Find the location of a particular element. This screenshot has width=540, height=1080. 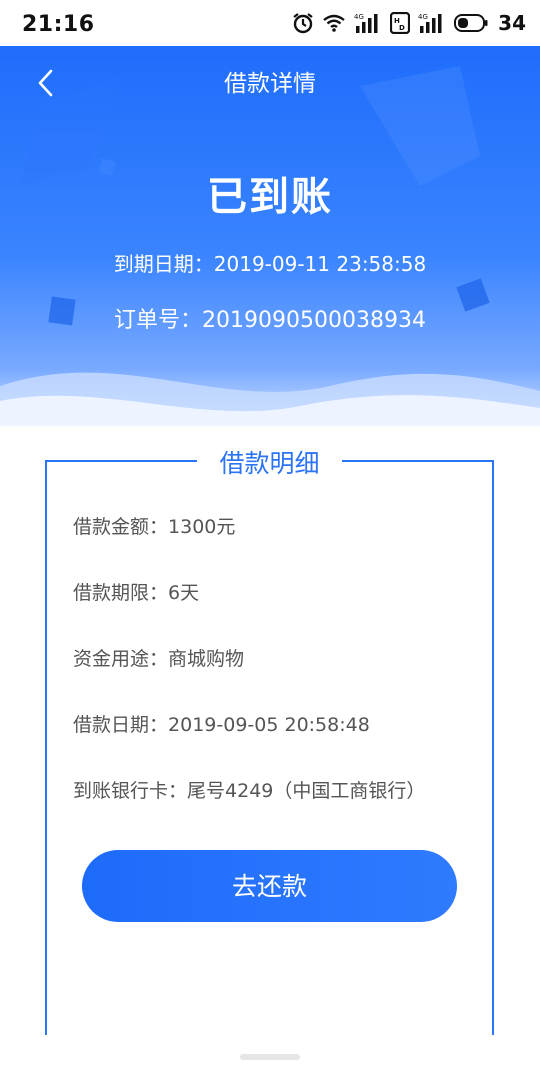

repay-button: 去还款 is located at coordinates (269, 886).